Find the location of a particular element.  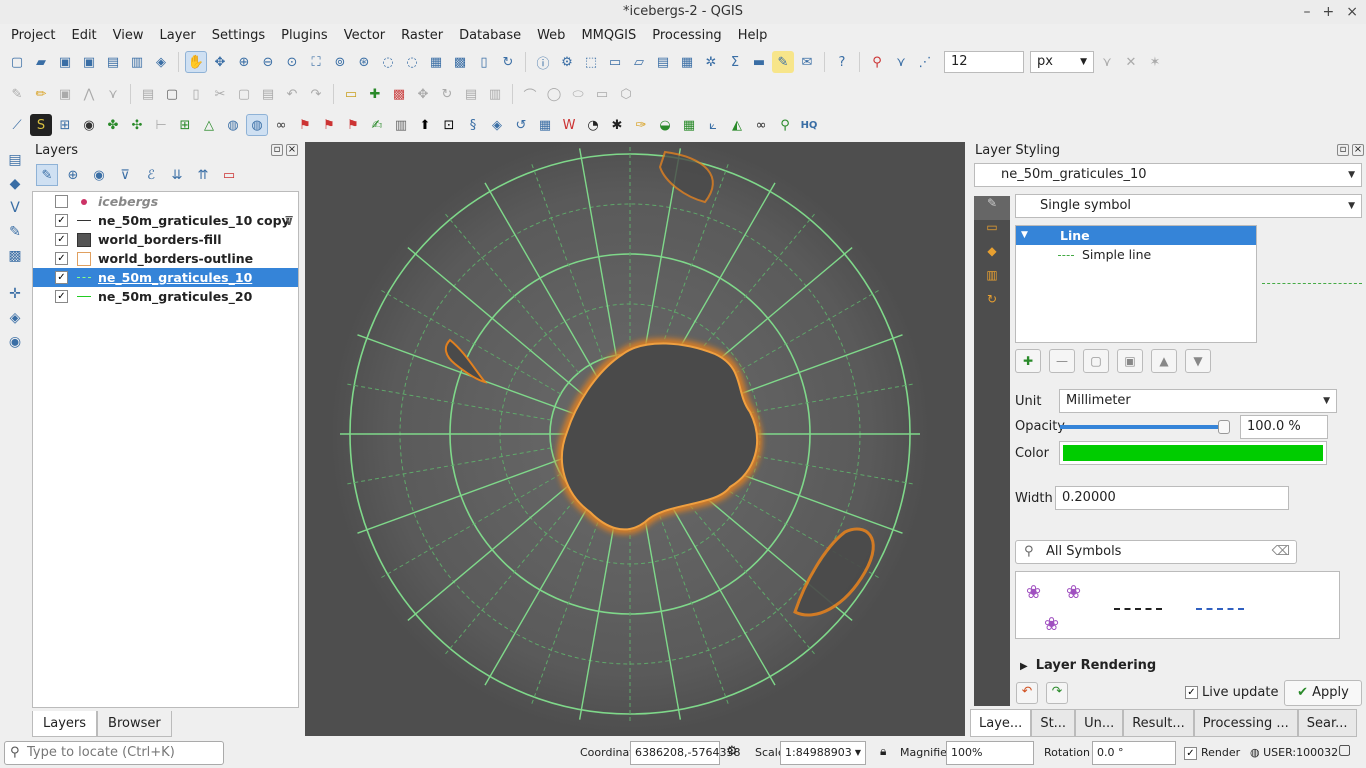

add-wms-icon: ◈ is located at coordinates (15, 322).